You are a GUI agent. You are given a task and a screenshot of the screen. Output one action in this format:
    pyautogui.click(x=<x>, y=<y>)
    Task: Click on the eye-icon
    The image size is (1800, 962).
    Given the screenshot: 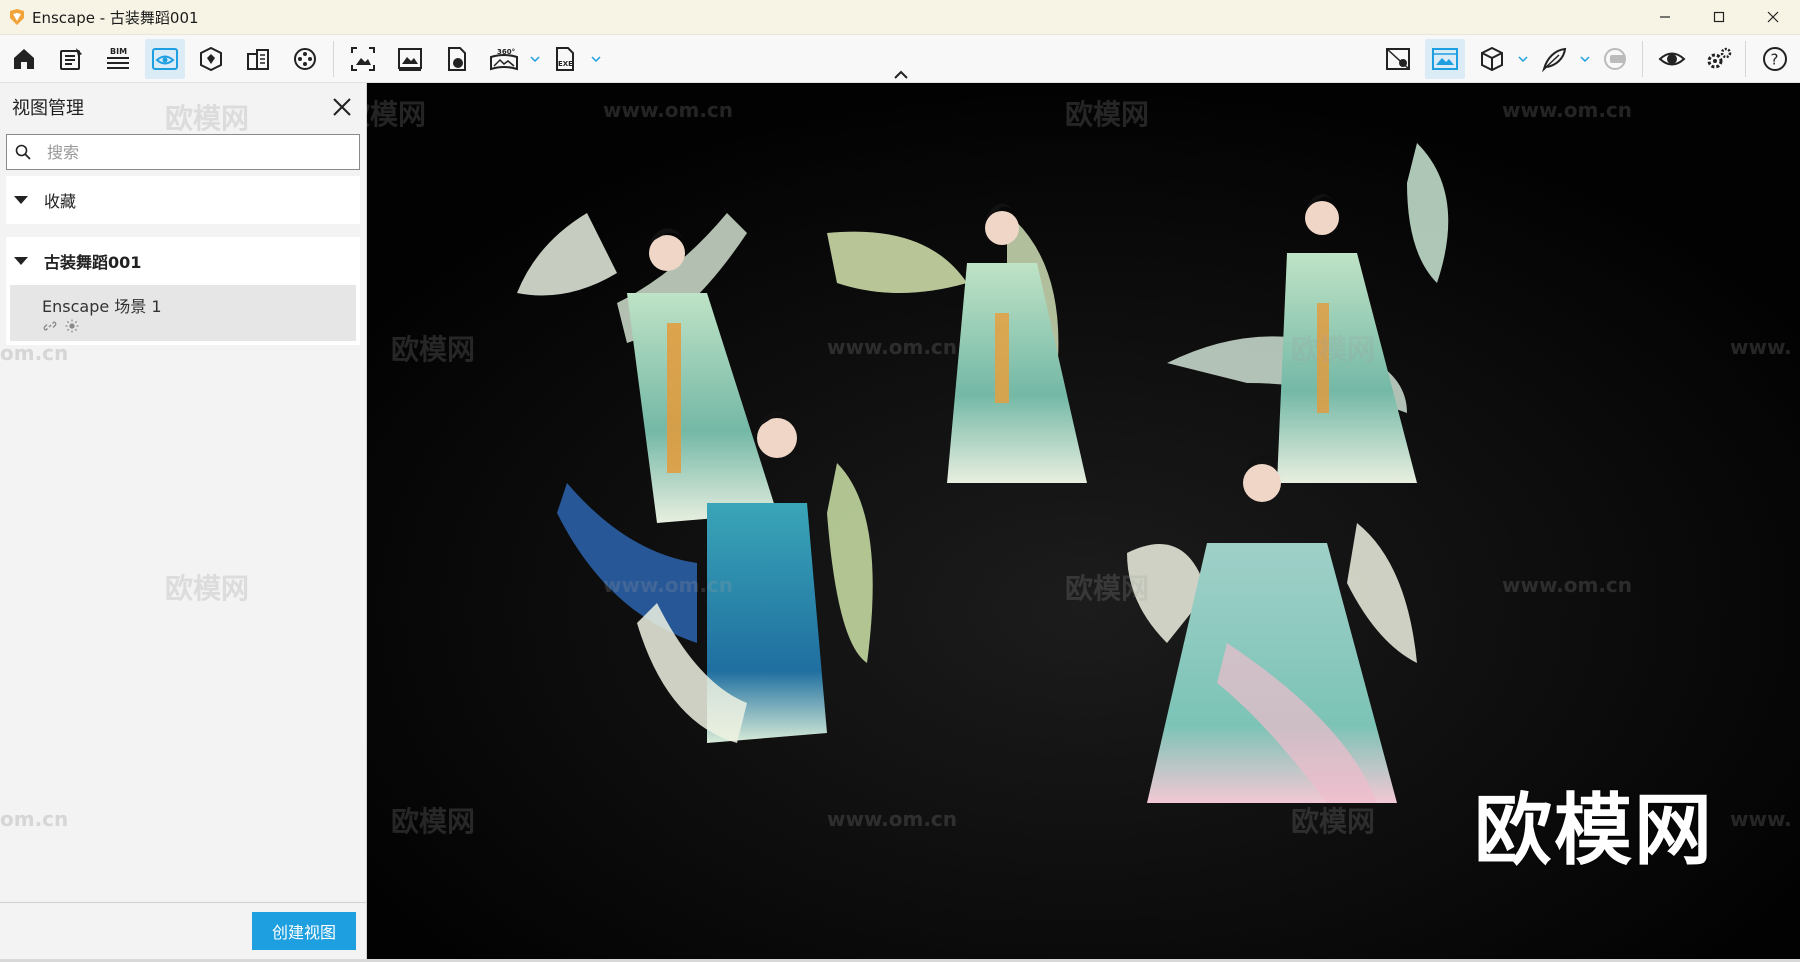 What is the action you would take?
    pyautogui.click(x=1672, y=59)
    